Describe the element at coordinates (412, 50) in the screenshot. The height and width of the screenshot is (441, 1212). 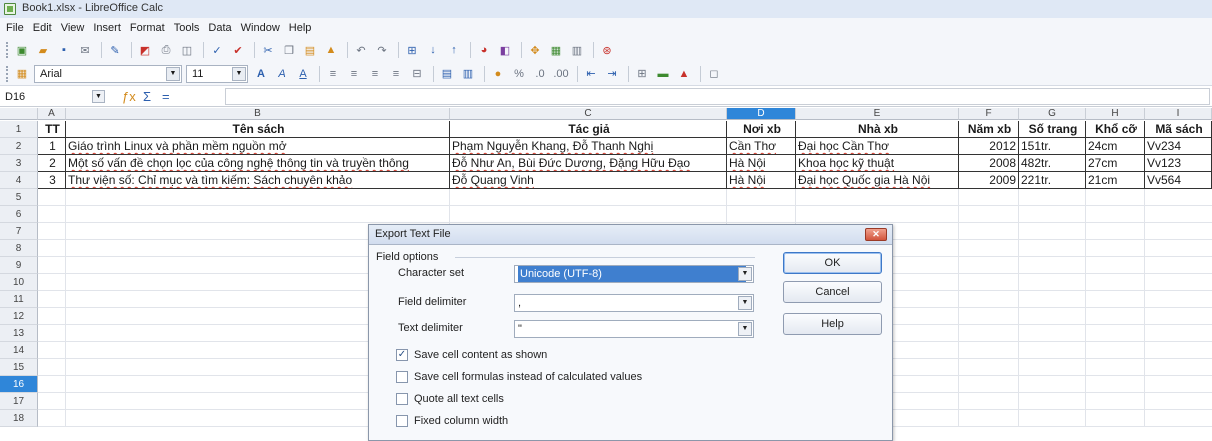
I see `hyperlink-icon: ⊞` at that location.